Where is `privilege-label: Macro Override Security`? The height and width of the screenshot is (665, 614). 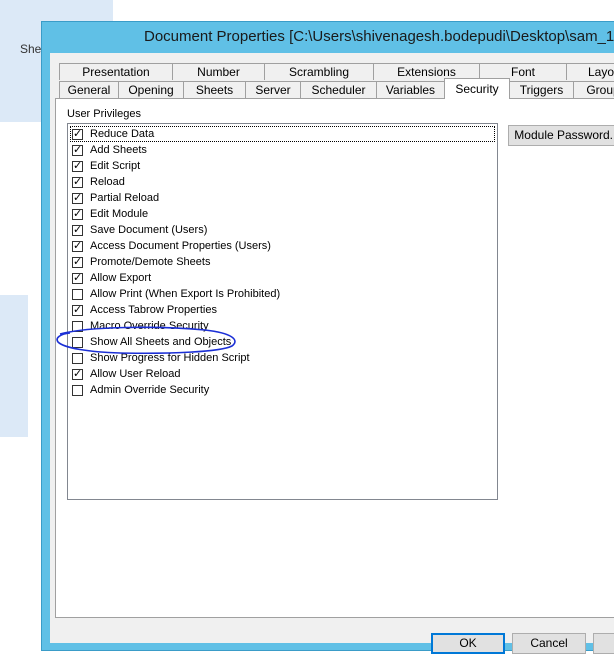
privilege-label: Macro Override Security is located at coordinates (149, 326).